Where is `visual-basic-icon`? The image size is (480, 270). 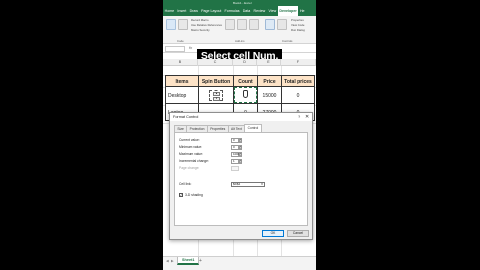
visual-basic-icon is located at coordinates (171, 24).